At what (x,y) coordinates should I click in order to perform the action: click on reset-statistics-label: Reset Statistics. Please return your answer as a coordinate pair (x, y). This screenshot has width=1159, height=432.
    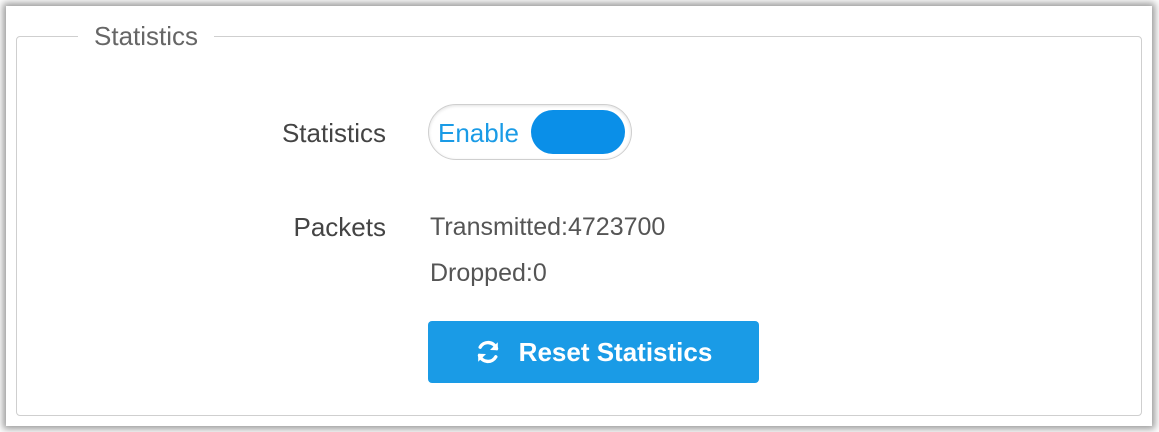
    Looking at the image, I should click on (615, 351).